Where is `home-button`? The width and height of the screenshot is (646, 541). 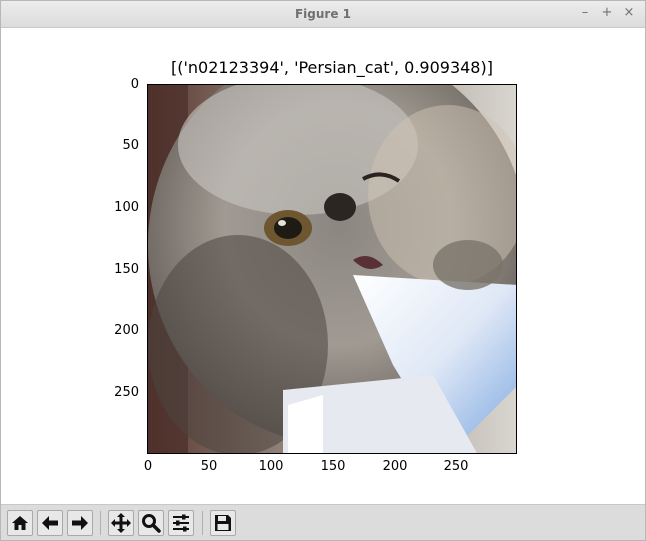
home-button is located at coordinates (20, 523).